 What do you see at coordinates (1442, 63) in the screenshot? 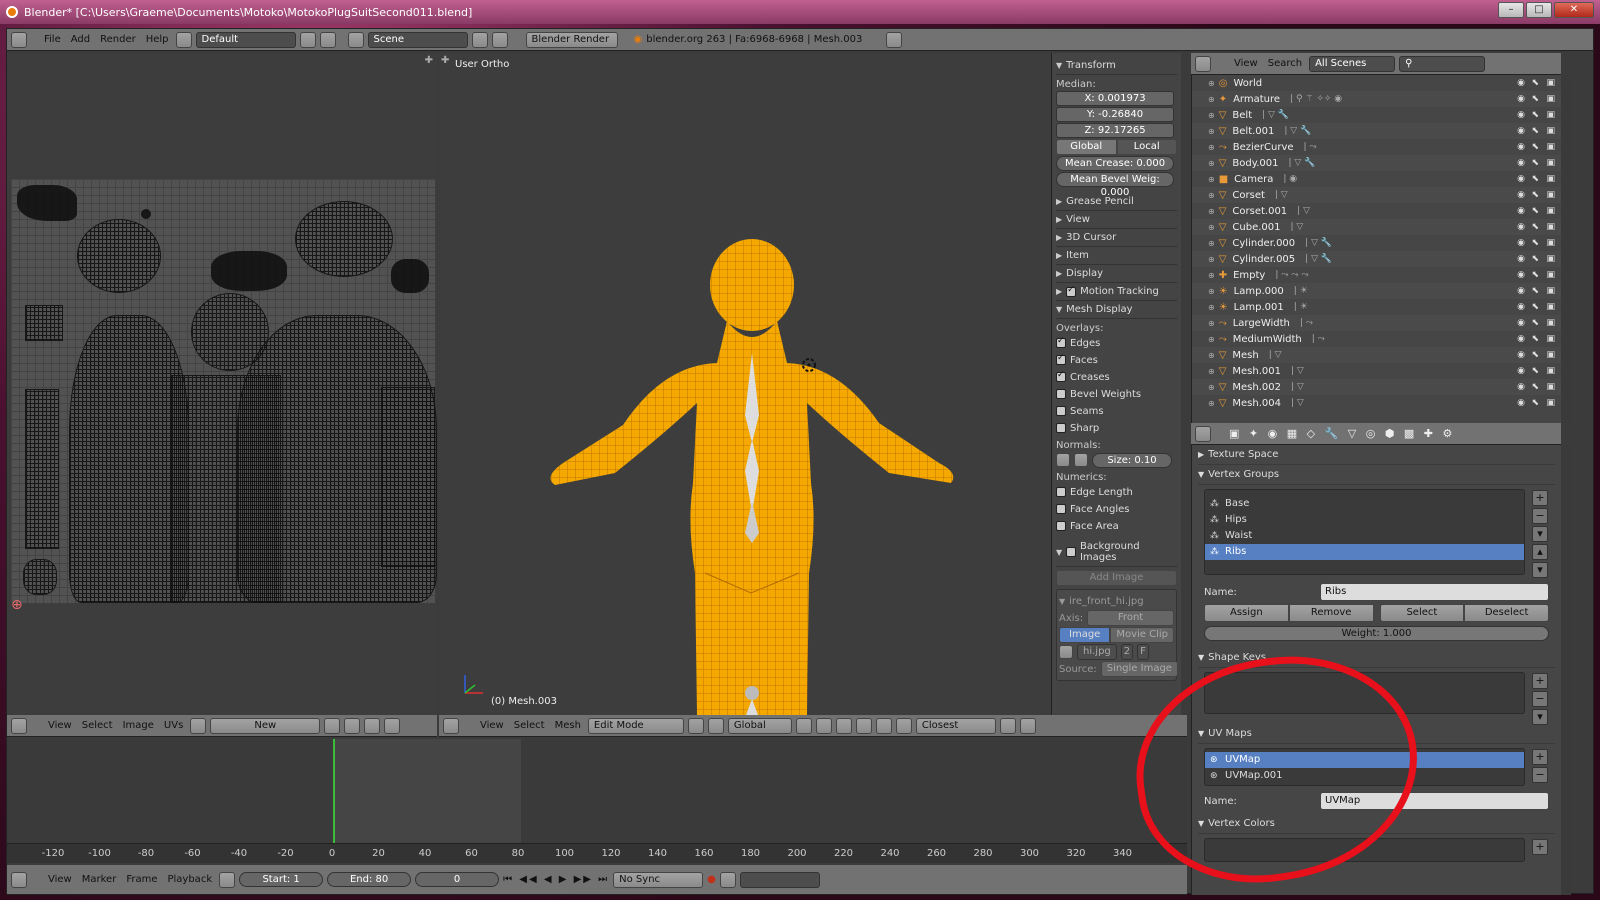
I see `outliner-search-input: ⚲` at bounding box center [1442, 63].